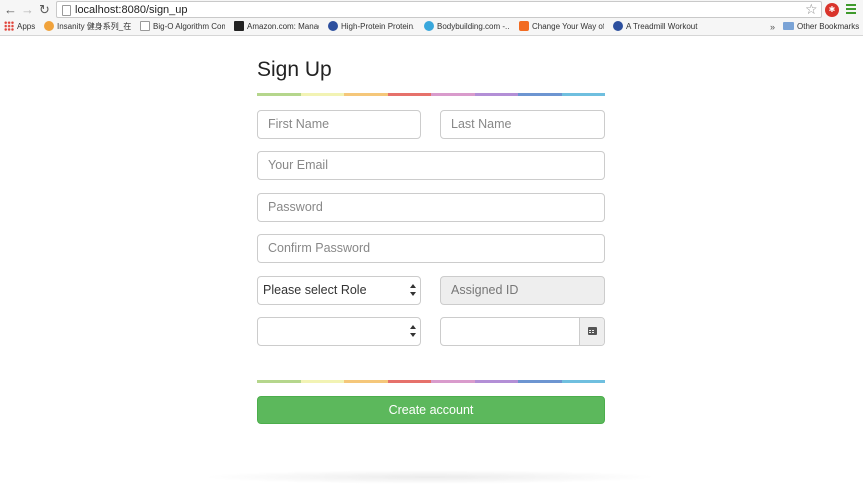 This screenshot has width=863, height=484. I want to click on bookmark-apps: Apps, so click(26, 27).